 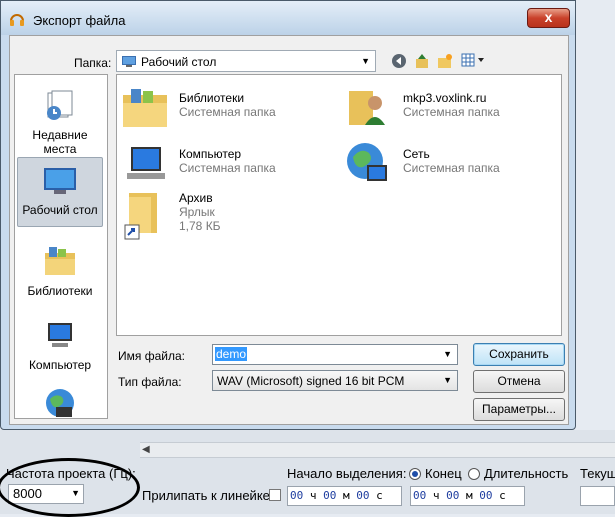 I want to click on cancel-button: Отмена, so click(x=519, y=381).